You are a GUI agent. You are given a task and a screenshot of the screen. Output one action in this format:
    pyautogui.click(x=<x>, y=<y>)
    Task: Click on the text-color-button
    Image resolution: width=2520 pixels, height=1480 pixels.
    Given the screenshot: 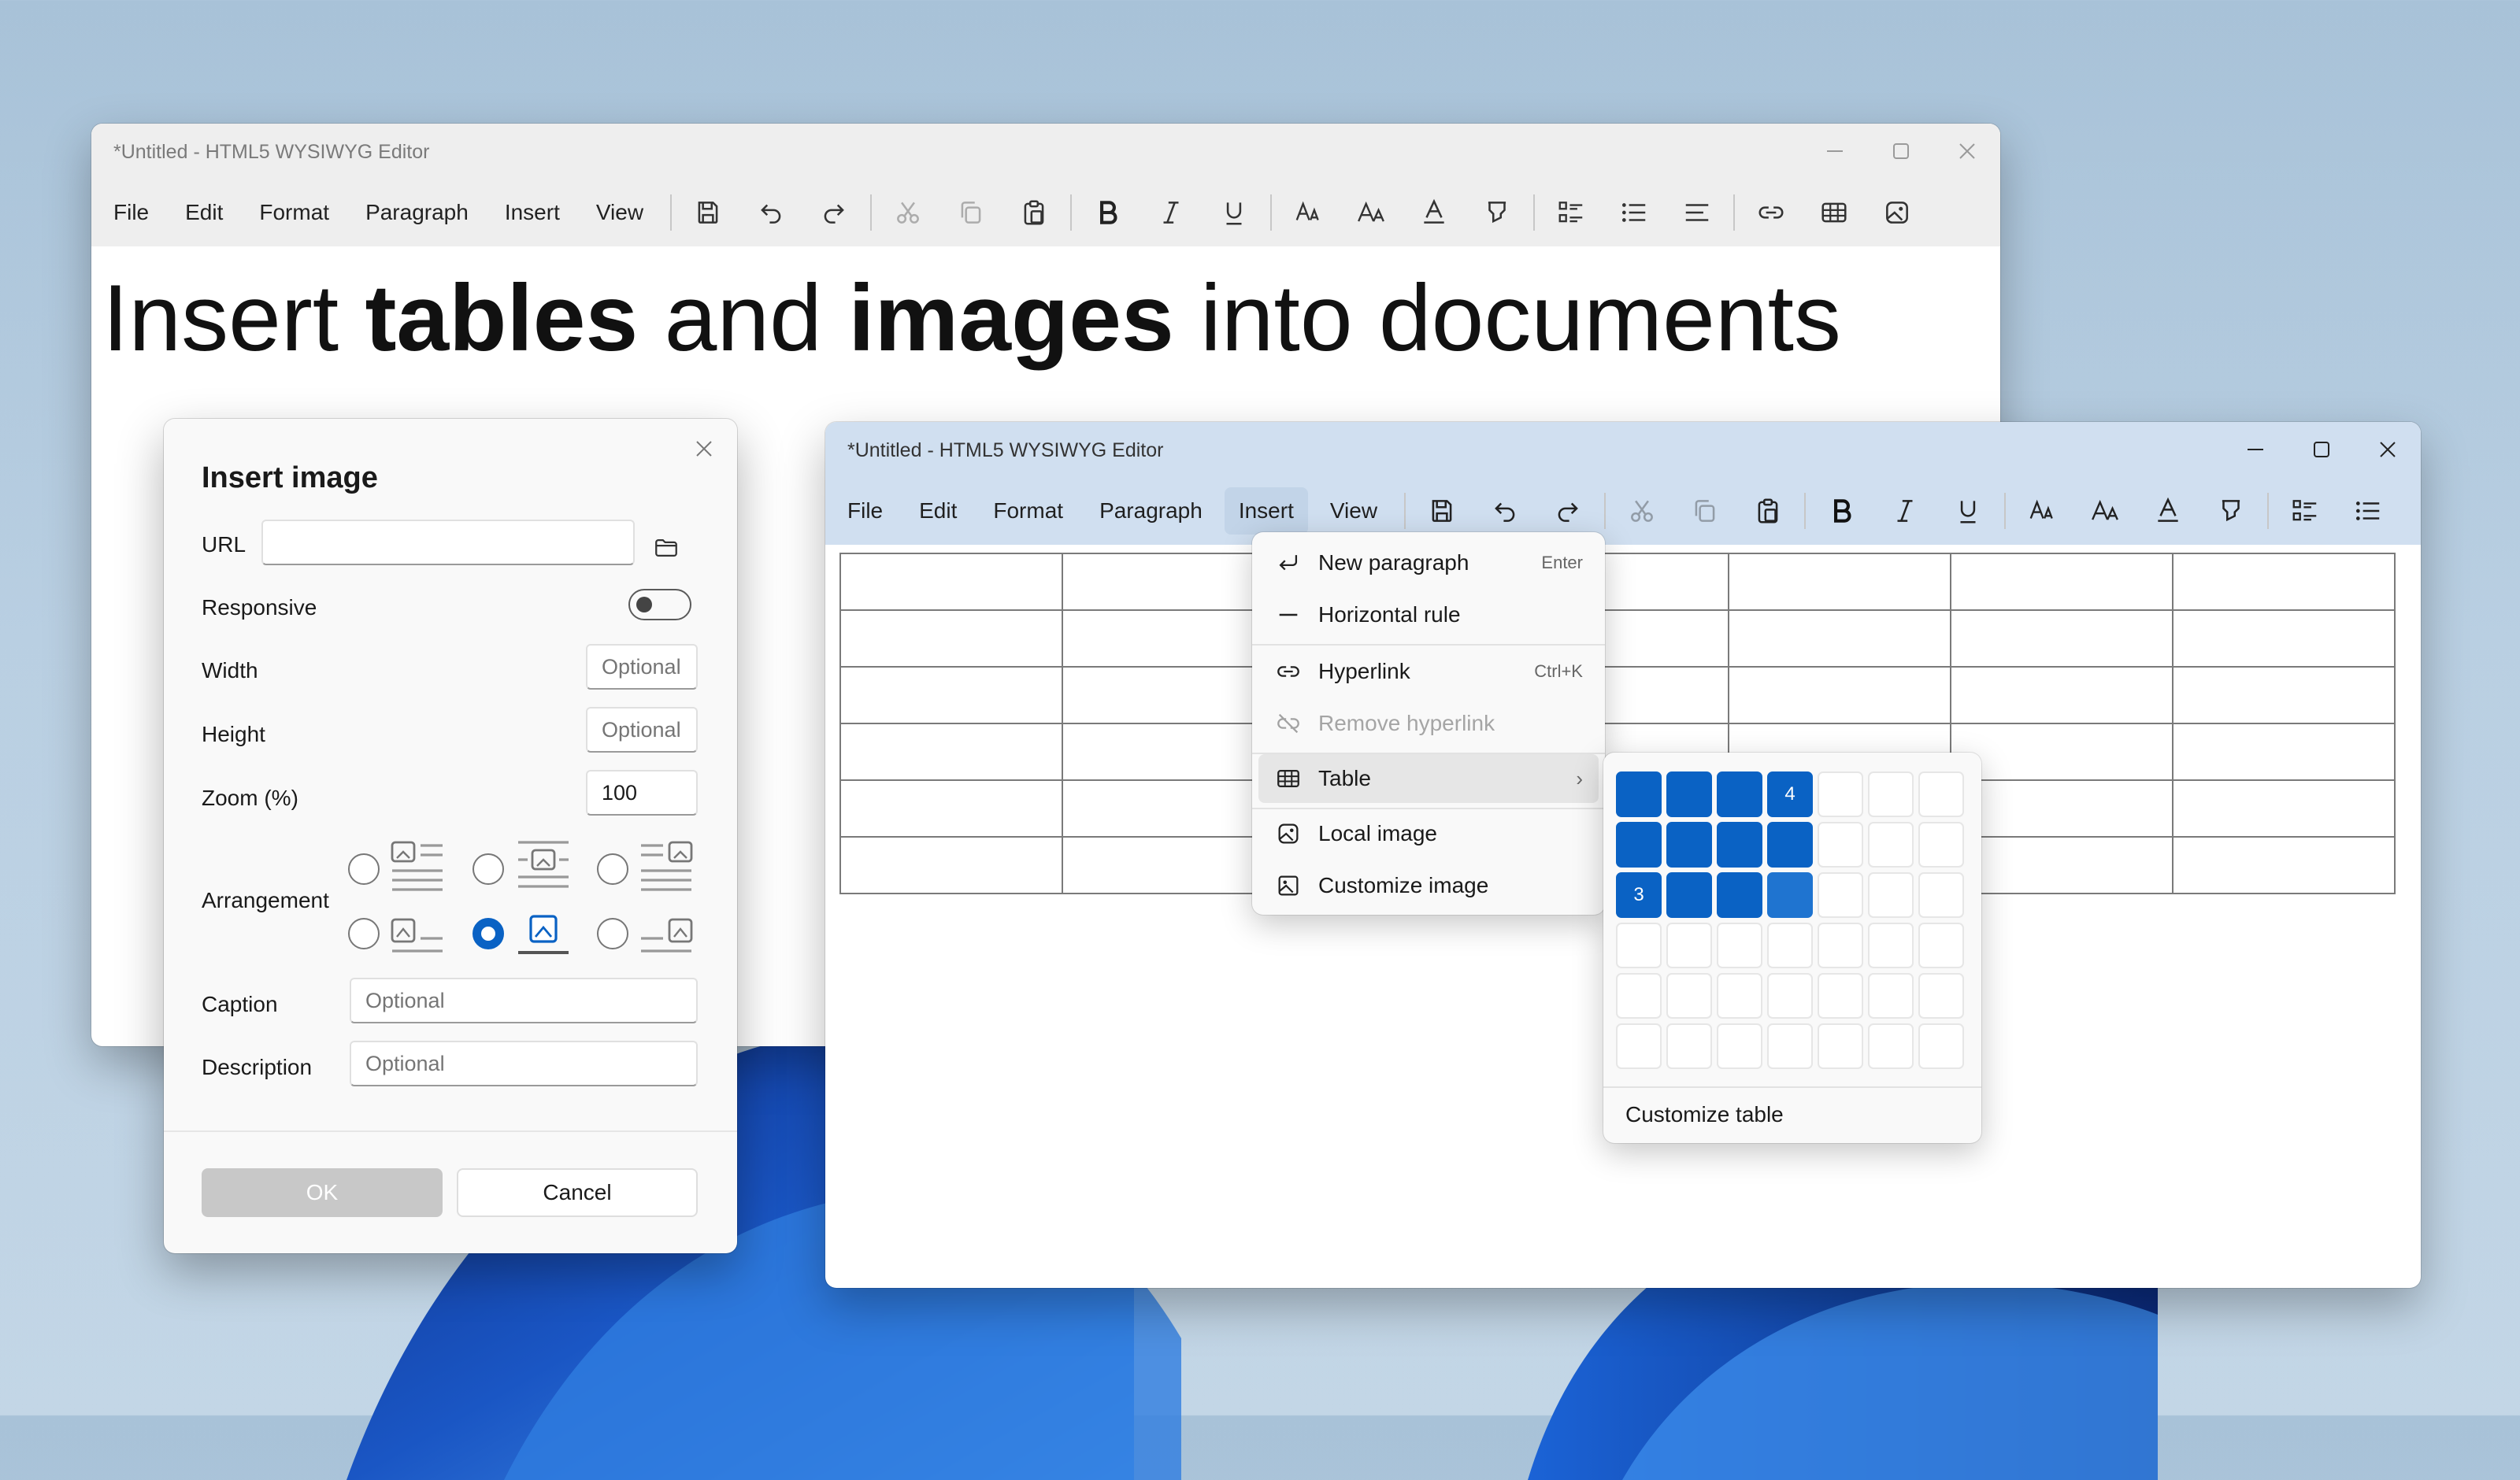 What is the action you would take?
    pyautogui.click(x=1434, y=212)
    